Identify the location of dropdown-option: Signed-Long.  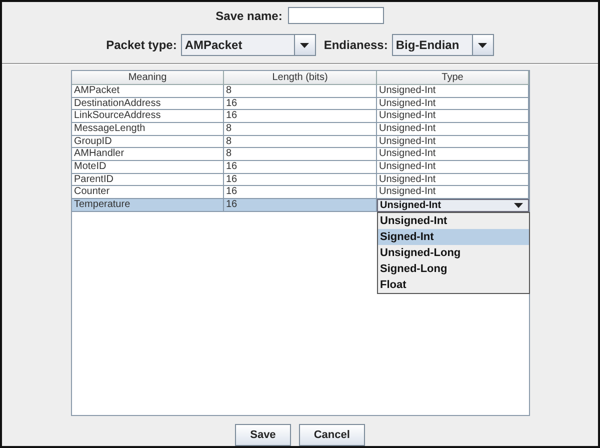
(453, 268).